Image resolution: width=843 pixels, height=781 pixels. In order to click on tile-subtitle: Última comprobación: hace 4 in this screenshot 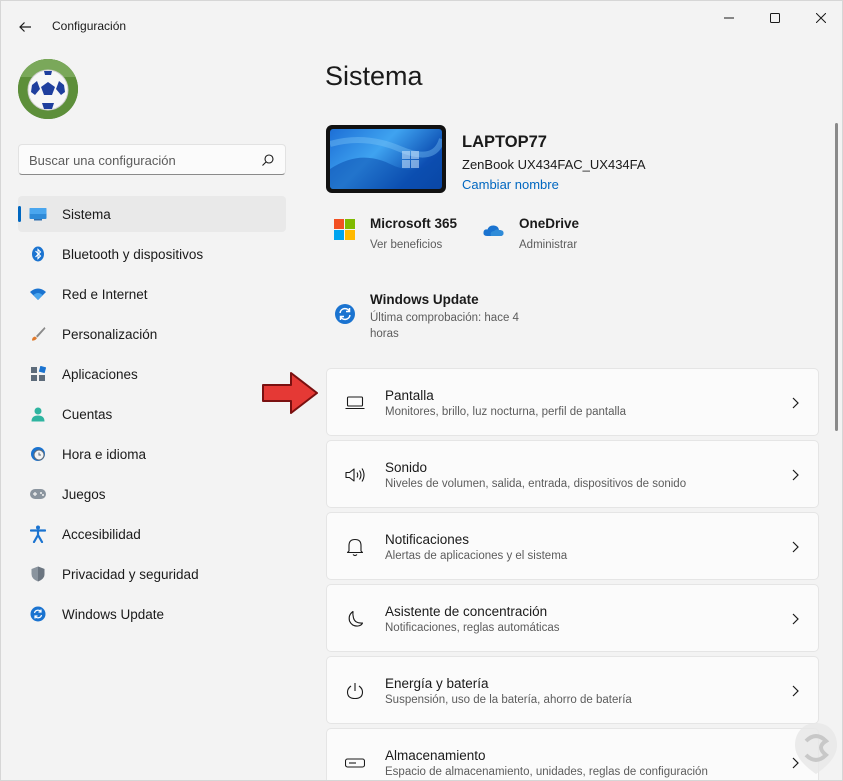, I will do `click(444, 318)`.